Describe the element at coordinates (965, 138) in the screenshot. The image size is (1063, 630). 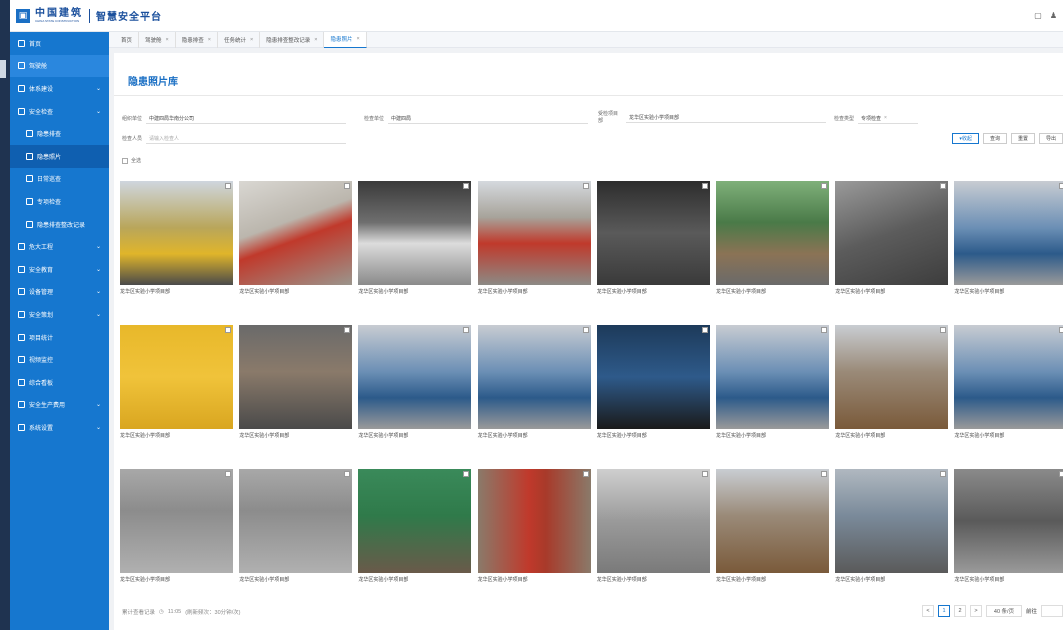
I see `collapse-button: ▾ 收起` at that location.